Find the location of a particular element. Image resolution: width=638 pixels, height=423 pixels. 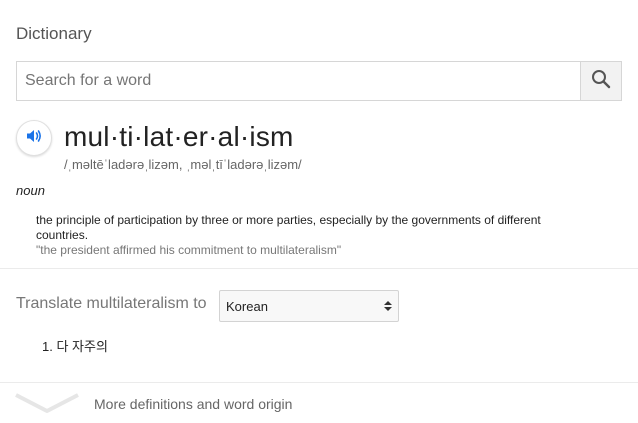

search-input is located at coordinates (298, 81).